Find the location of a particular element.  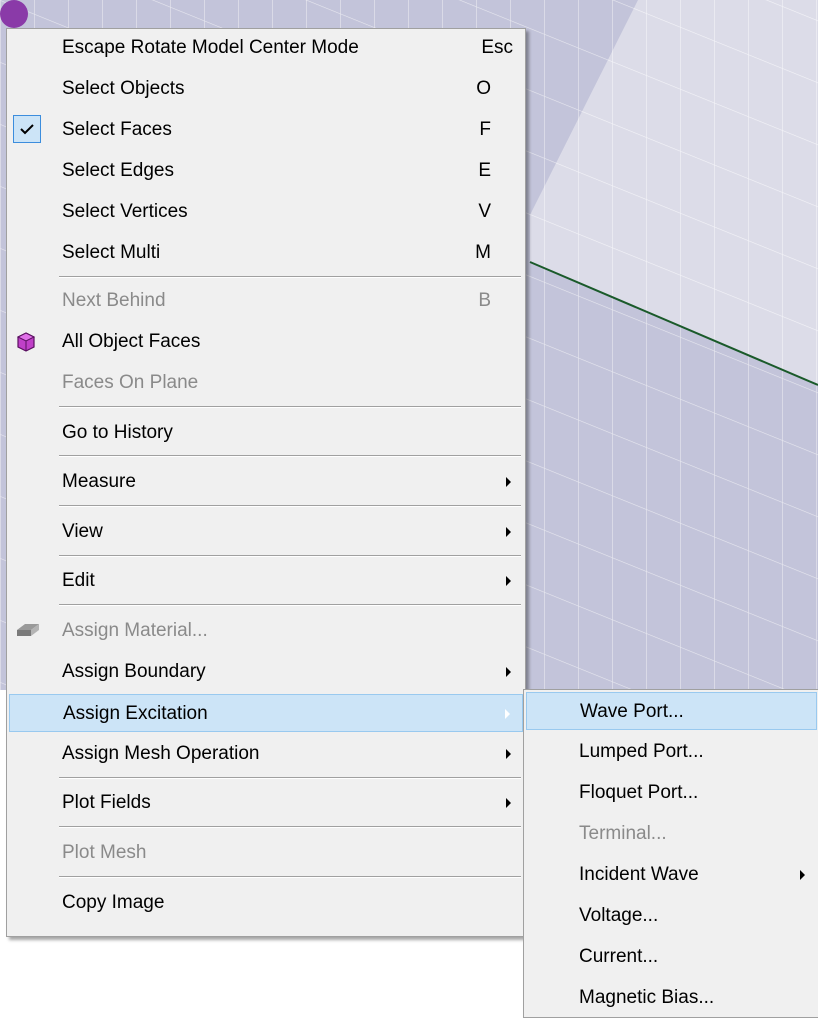

menu-item-measure: Measure is located at coordinates (266, 482).